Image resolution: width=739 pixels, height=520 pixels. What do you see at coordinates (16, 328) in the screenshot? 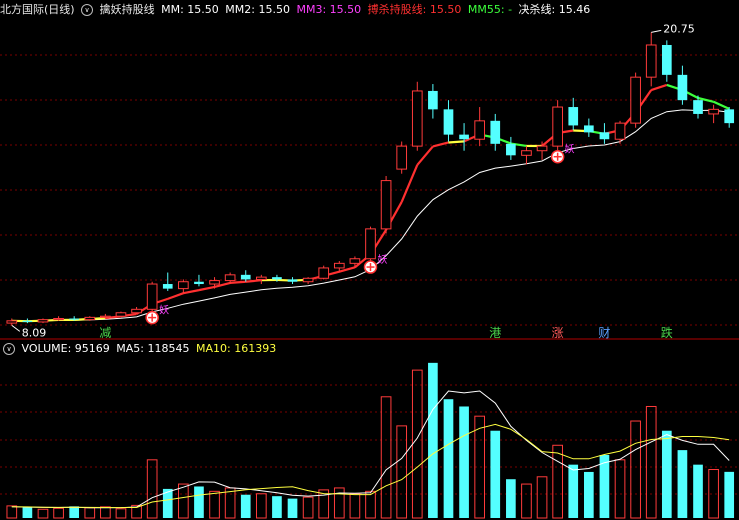
I see `low-pointer` at bounding box center [16, 328].